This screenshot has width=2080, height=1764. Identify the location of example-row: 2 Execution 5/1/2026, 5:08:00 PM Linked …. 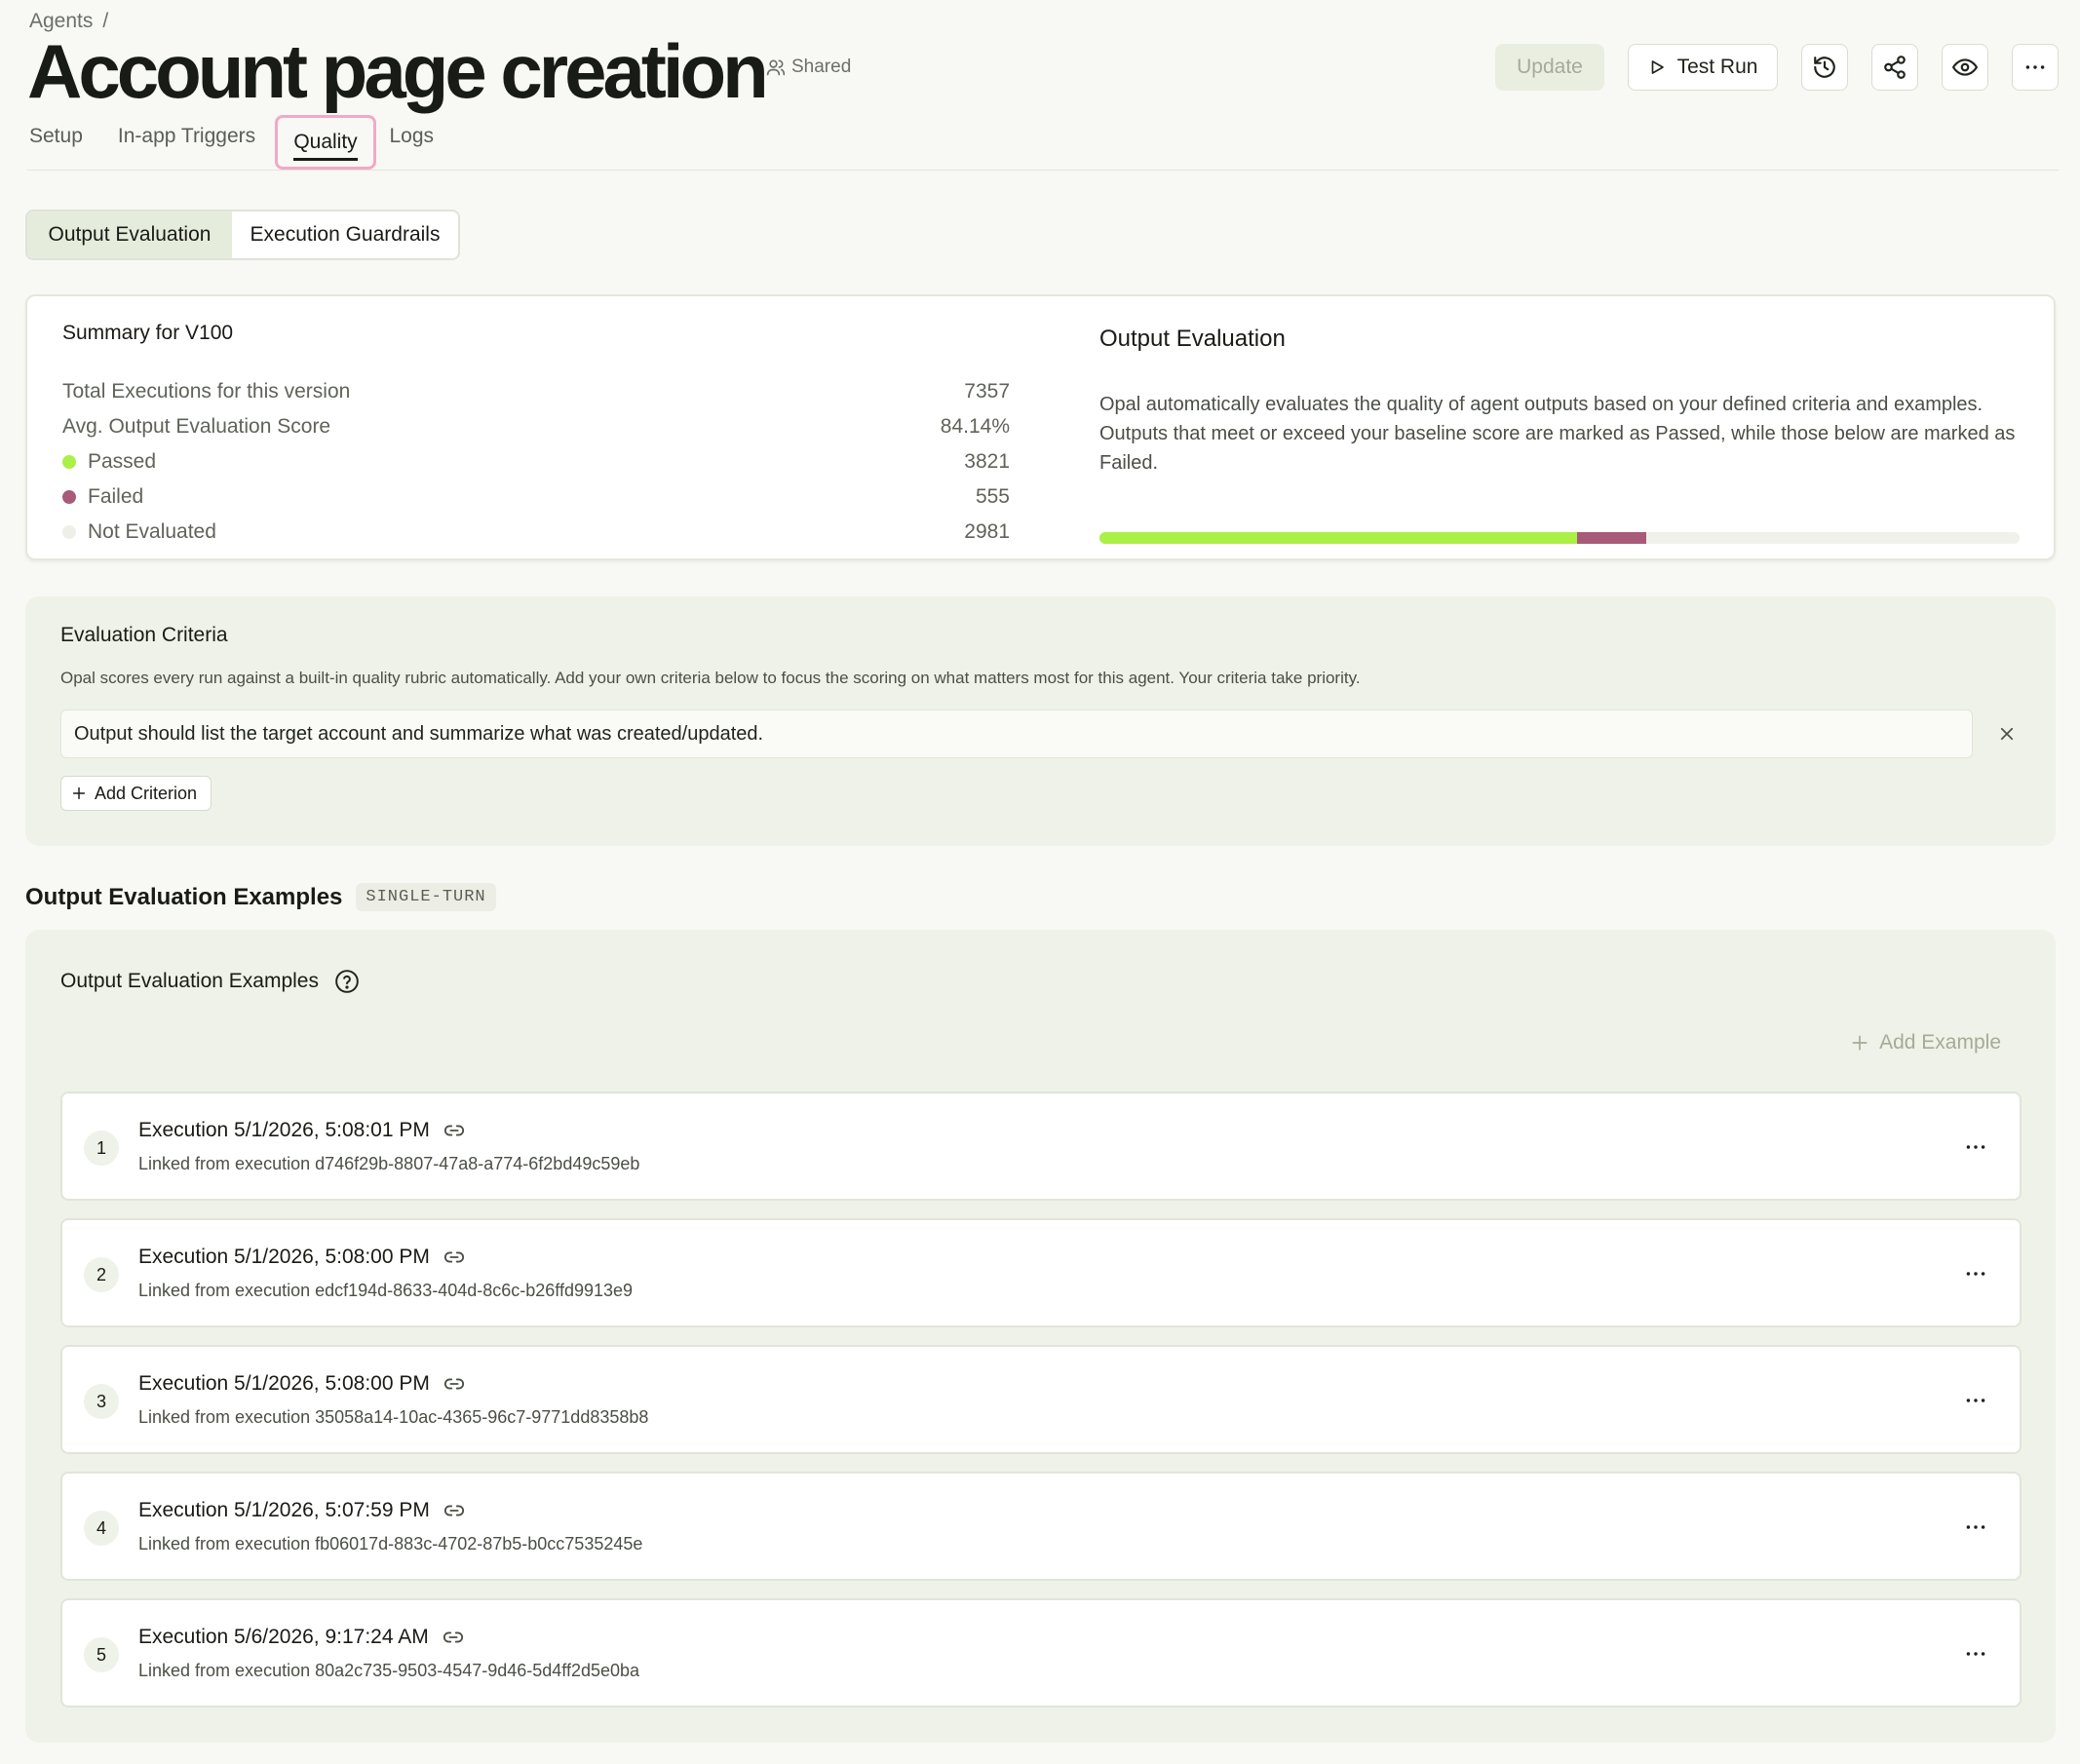
(1041, 1273).